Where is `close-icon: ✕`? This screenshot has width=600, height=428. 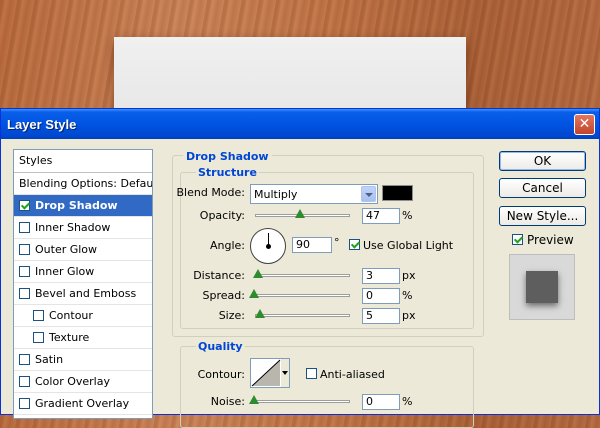 close-icon: ✕ is located at coordinates (584, 124).